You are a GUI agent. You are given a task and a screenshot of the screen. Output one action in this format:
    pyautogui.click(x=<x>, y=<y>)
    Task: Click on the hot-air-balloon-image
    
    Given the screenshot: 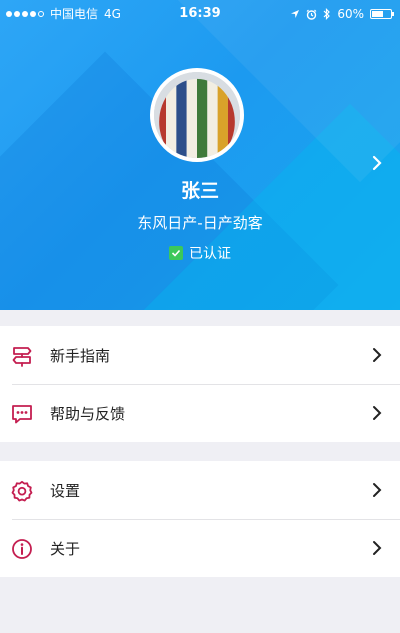 What is the action you would take?
    pyautogui.click(x=197, y=115)
    